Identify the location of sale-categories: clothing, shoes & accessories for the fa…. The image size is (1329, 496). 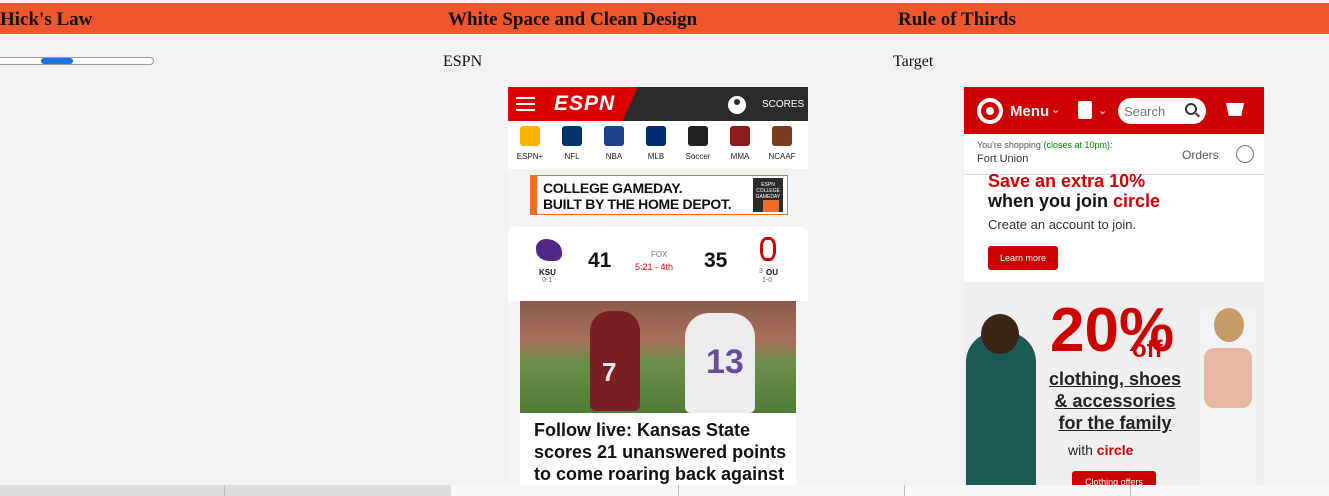
(1115, 401).